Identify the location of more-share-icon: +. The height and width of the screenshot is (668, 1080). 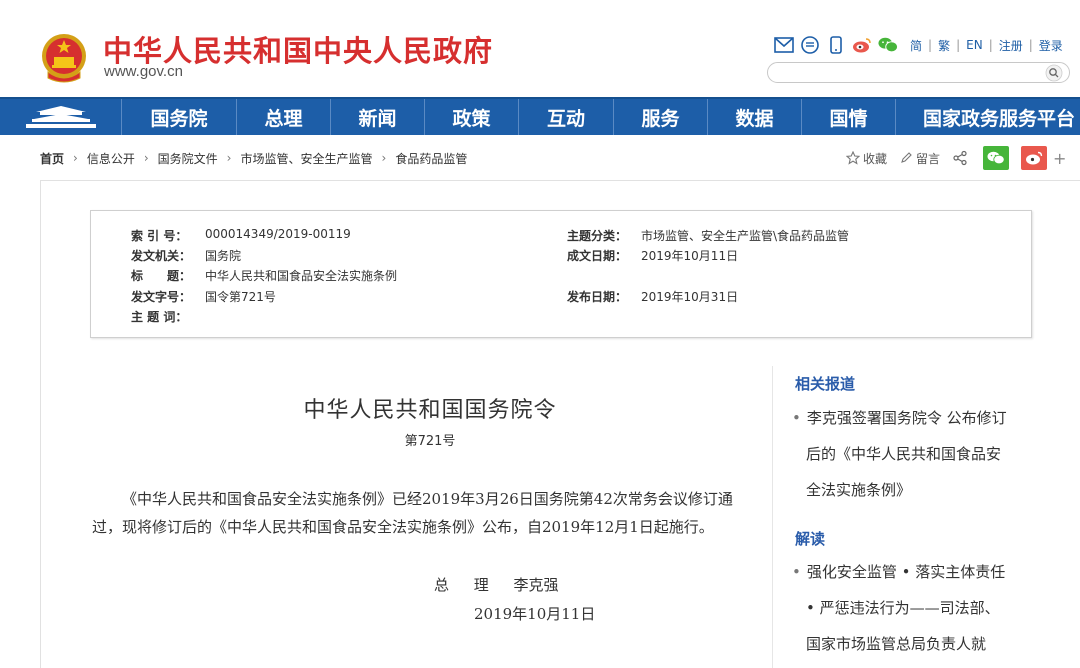
(1059, 158).